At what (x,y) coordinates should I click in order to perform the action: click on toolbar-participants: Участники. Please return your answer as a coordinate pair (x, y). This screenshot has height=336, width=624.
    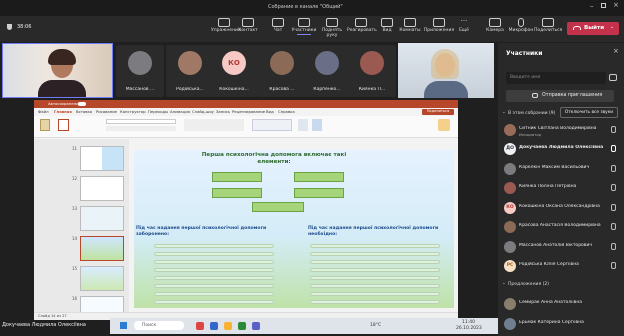
    Looking at the image, I should click on (304, 26).